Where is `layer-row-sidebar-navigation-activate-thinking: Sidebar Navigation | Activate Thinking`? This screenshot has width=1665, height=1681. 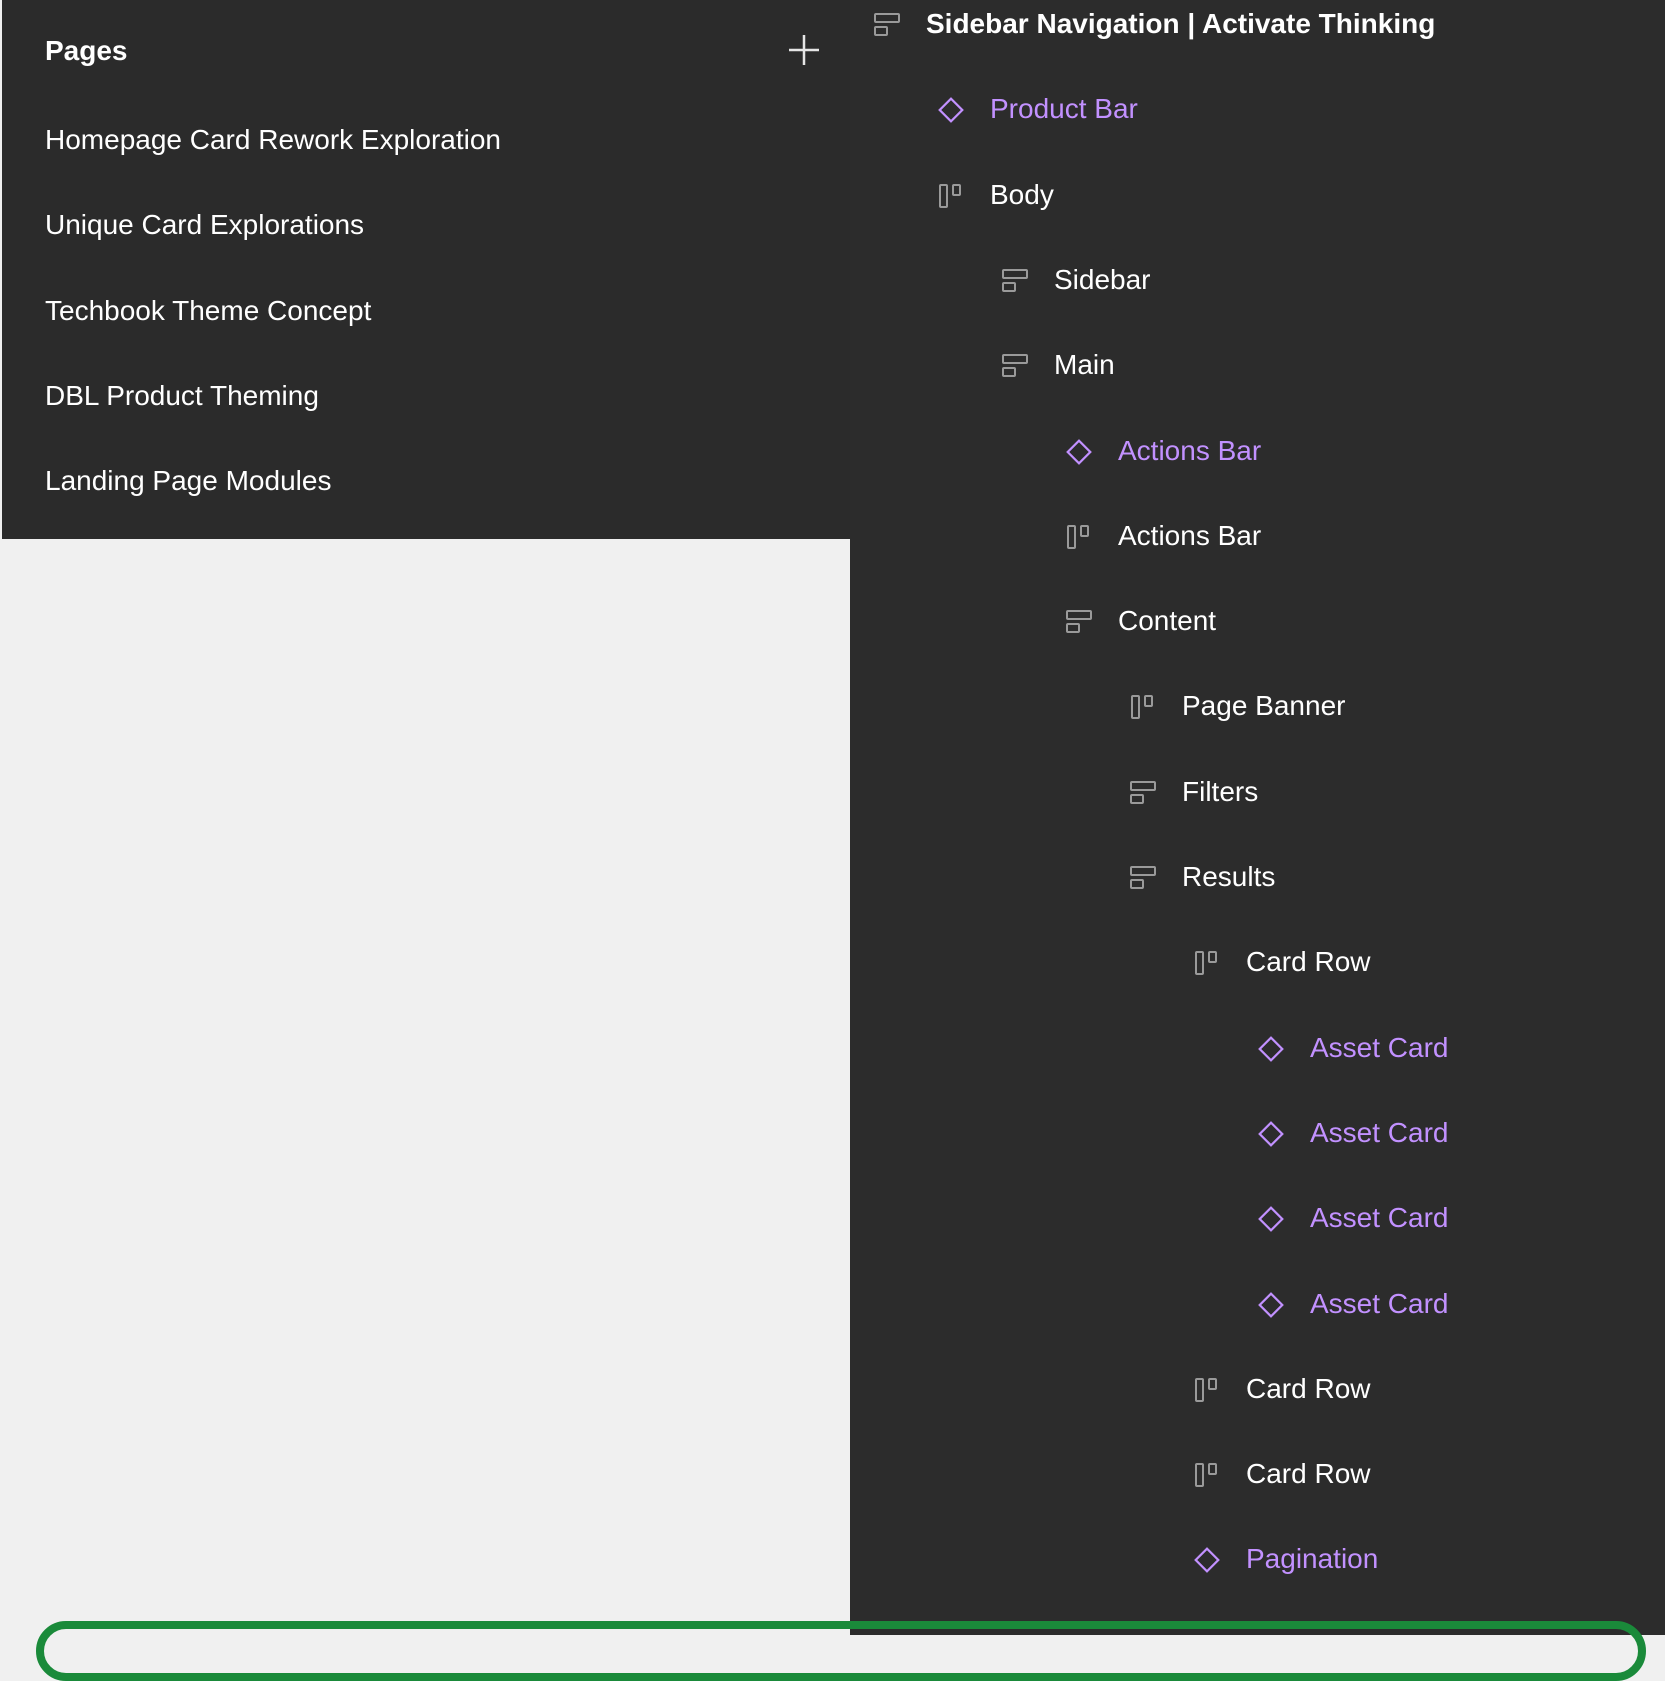 layer-row-sidebar-navigation-activate-thinking: Sidebar Navigation | Activate Thinking is located at coordinates (1257, 33).